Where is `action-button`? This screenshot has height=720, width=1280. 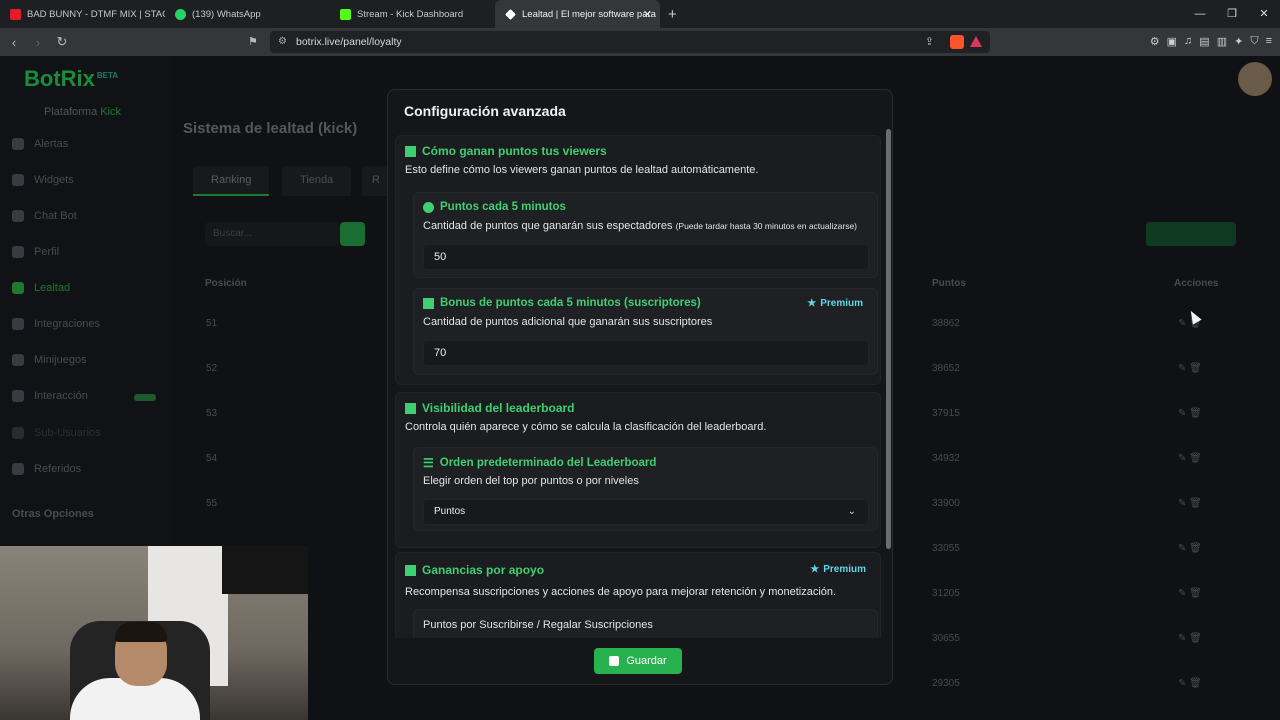 action-button is located at coordinates (1191, 234).